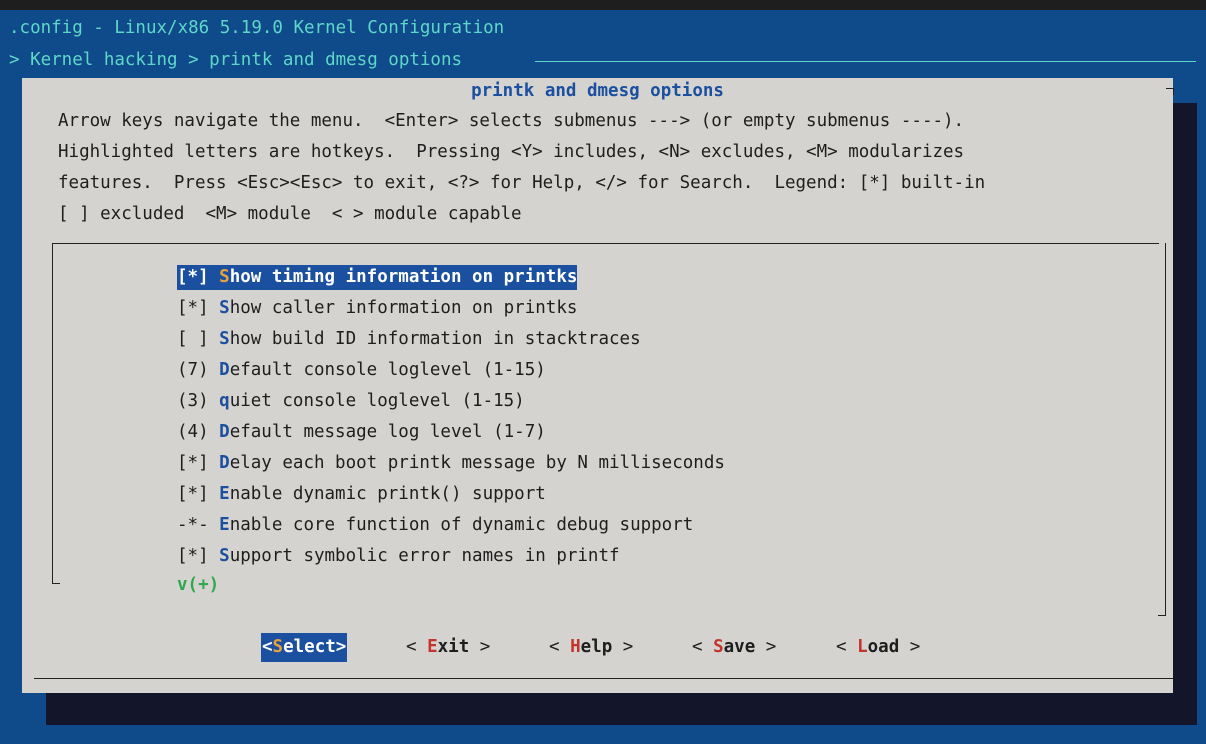 Image resolution: width=1206 pixels, height=744 pixels. Describe the element at coordinates (198, 432) in the screenshot. I see `item-state: (4)` at that location.